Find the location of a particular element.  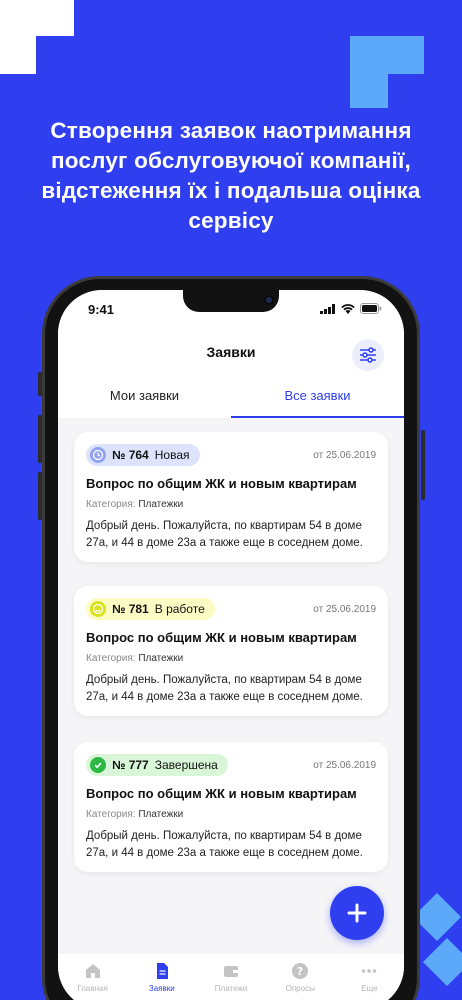

tab-all-requests: Все заявки is located at coordinates (317, 400).